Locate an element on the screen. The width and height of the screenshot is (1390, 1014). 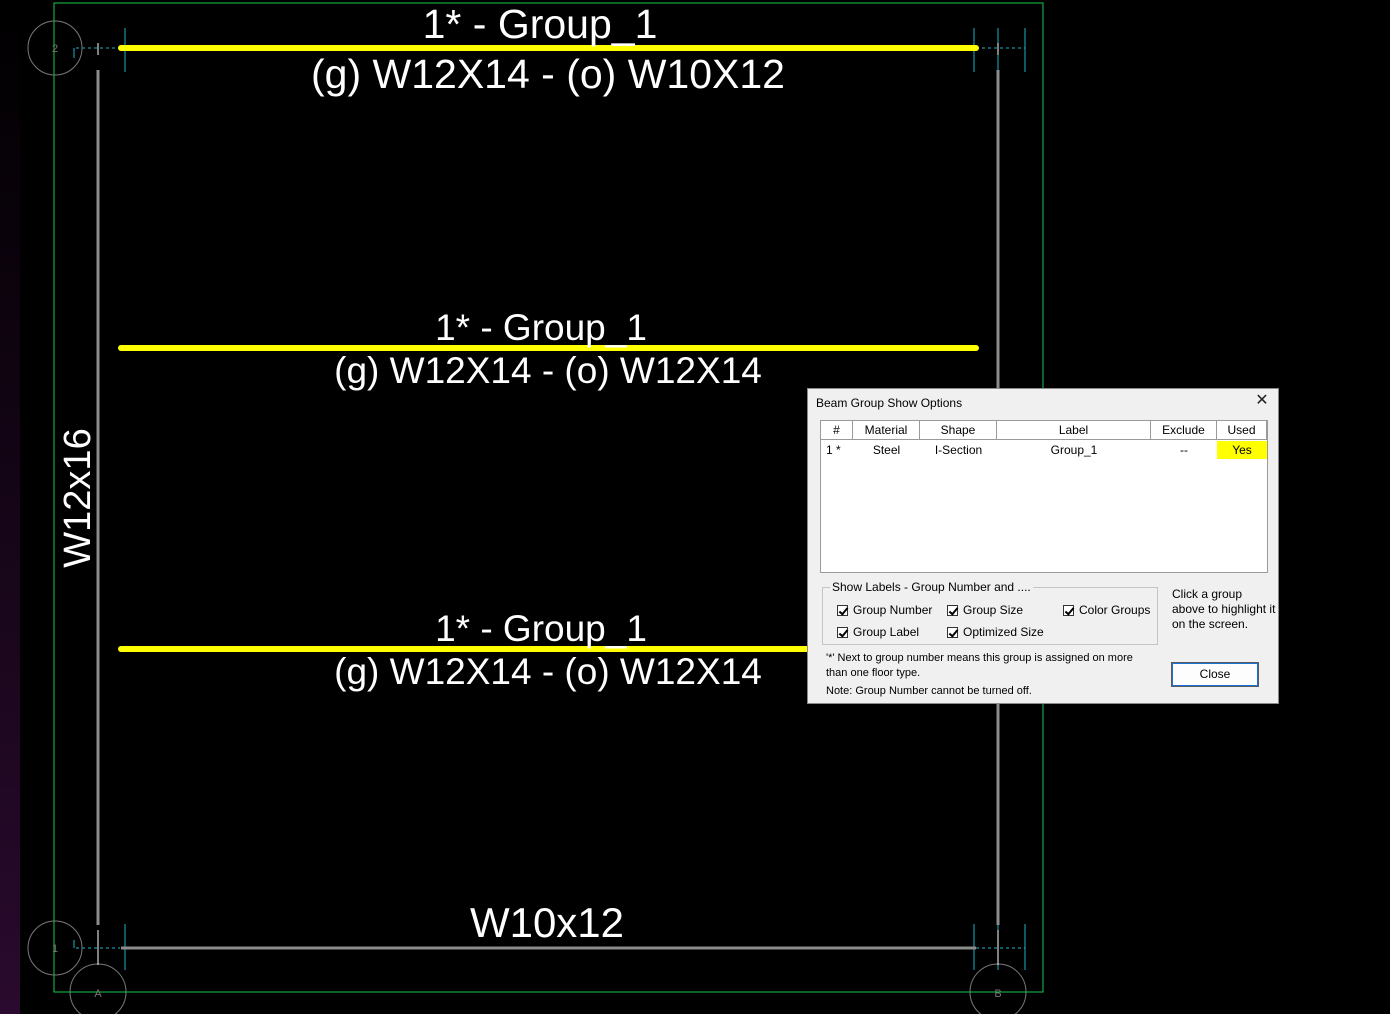
beam-3-group-label: 1* - Group_1 is located at coordinates (541, 628).